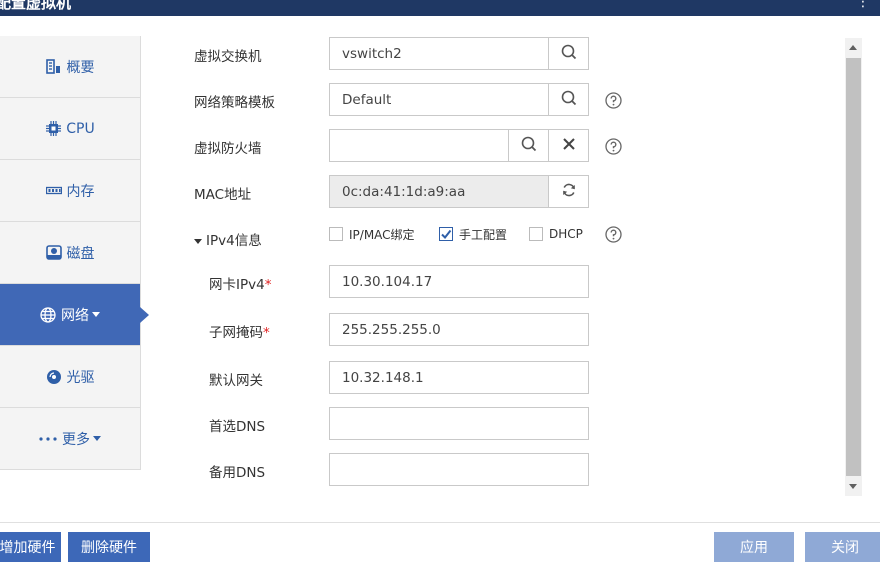 Image resolution: width=880 pixels, height=562 pixels. I want to click on remove-hardware-button: 删除硬件, so click(109, 547).